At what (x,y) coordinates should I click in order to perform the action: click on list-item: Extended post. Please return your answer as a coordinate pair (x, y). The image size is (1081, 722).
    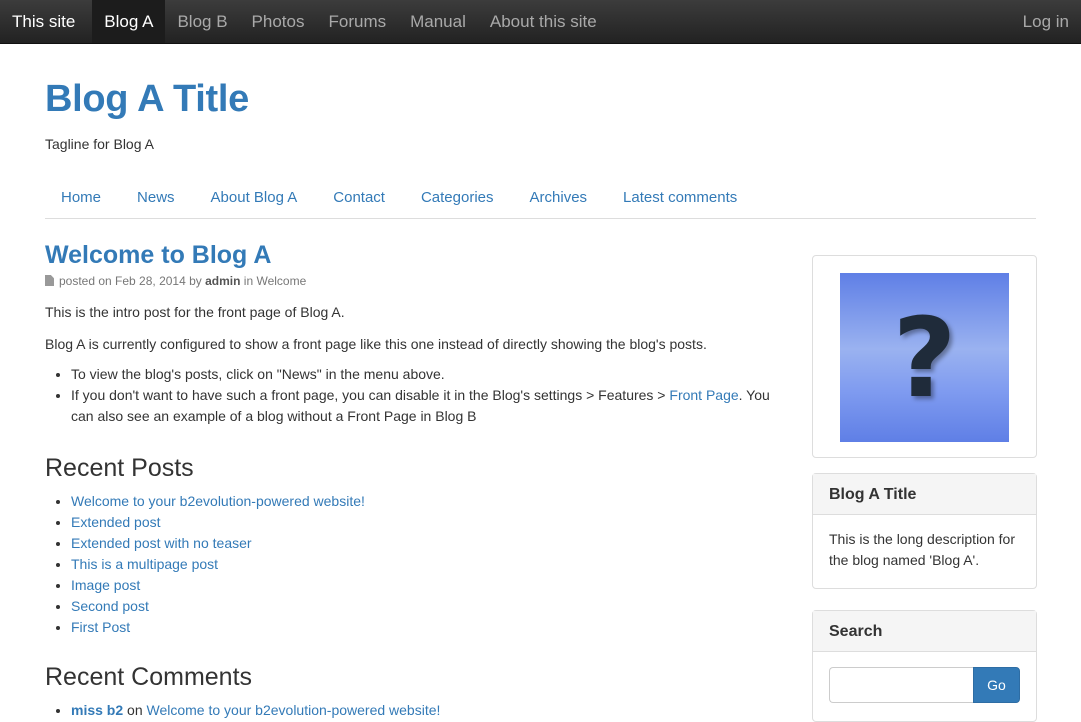
    Looking at the image, I should click on (428, 522).